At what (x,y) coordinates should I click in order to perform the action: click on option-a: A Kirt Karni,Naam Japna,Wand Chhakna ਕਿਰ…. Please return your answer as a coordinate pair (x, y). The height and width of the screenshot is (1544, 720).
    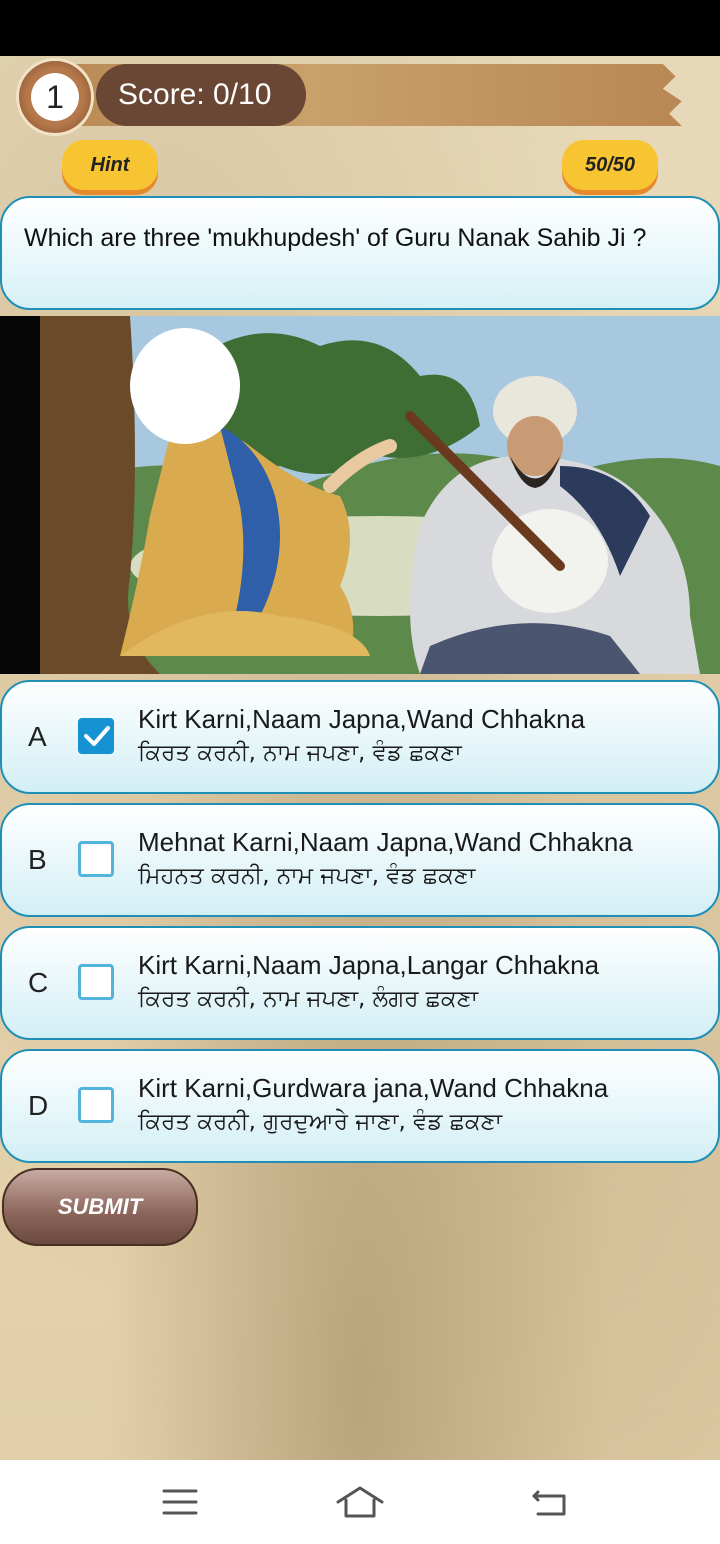
    Looking at the image, I should click on (360, 737).